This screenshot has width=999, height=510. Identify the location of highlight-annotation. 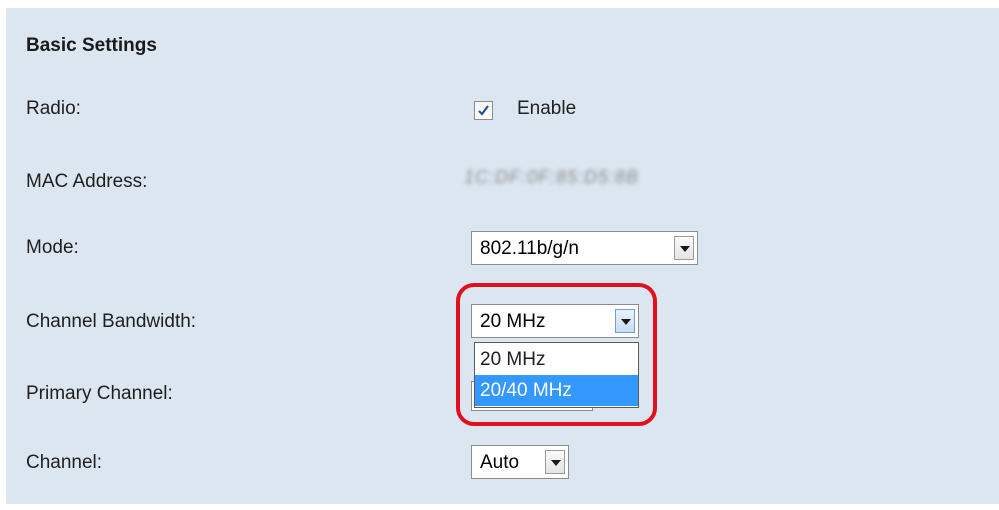
(556, 354).